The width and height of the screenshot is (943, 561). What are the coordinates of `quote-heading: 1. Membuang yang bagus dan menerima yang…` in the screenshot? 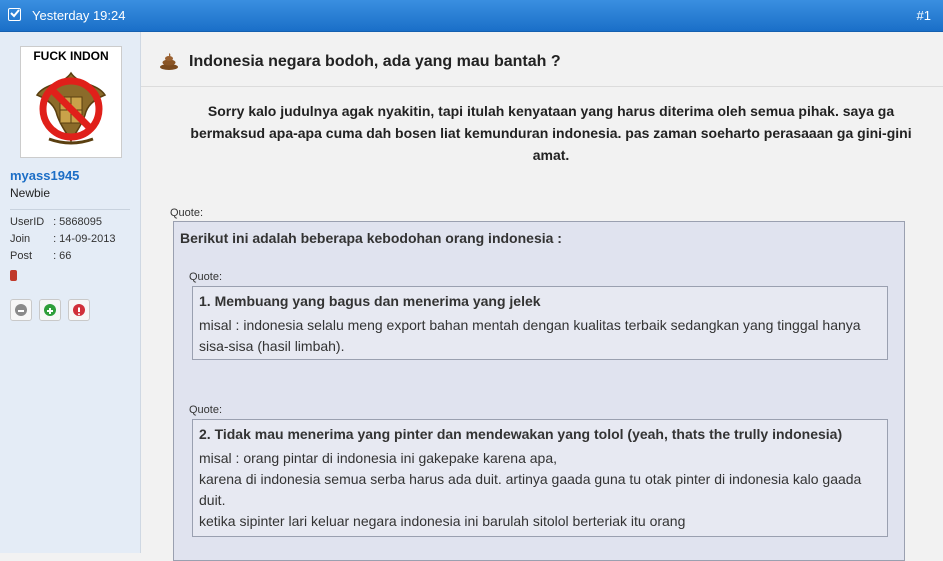 It's located at (370, 301).